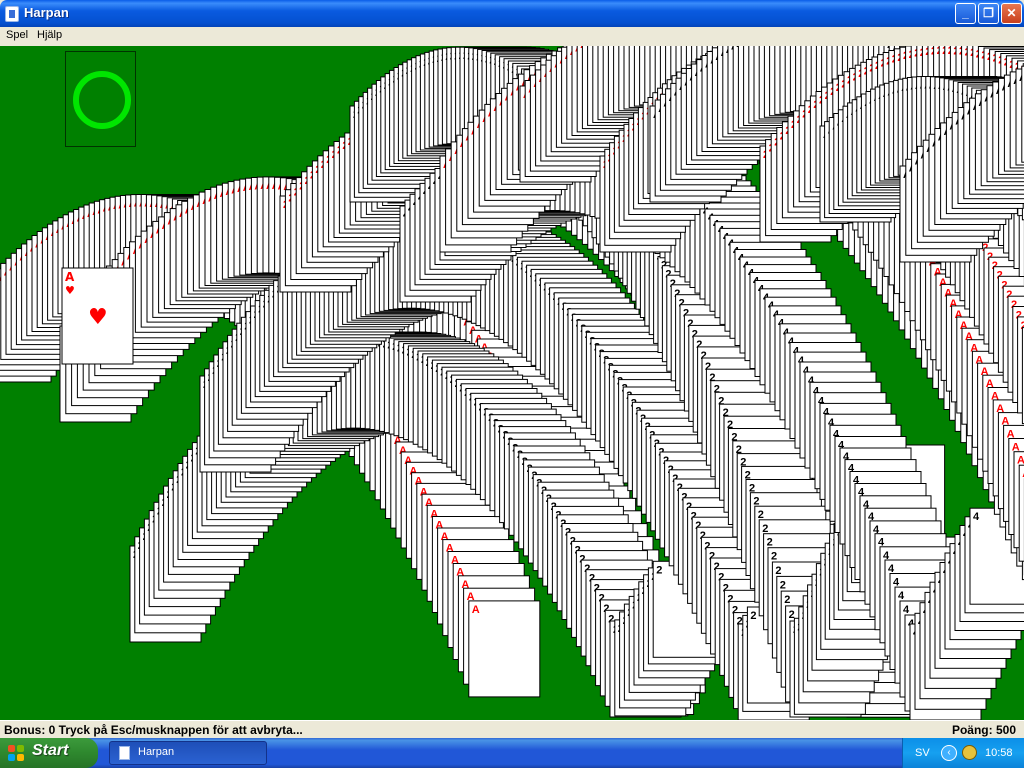  What do you see at coordinates (999, 753) in the screenshot?
I see `clock: 10:58` at bounding box center [999, 753].